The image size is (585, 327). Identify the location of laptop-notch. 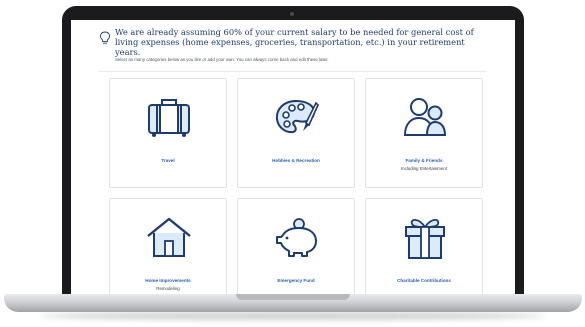
(293, 297).